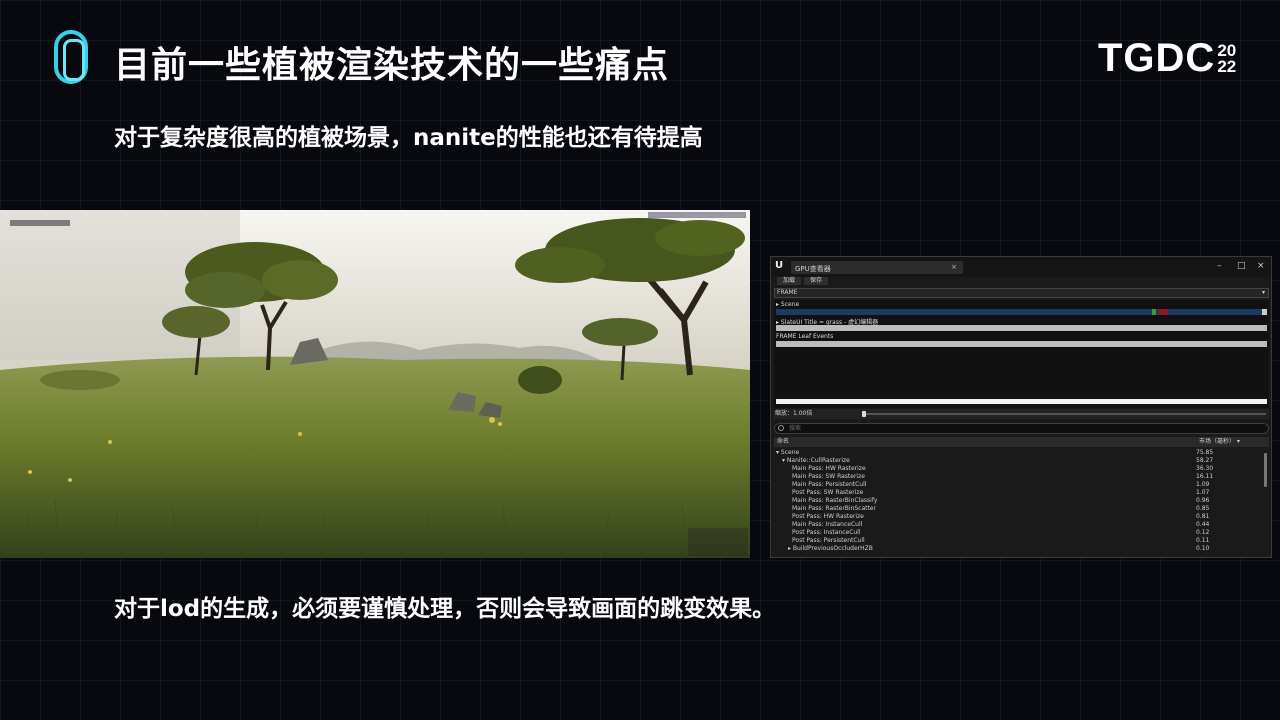 Image resolution: width=1280 pixels, height=720 pixels. I want to click on search-placeholder: 搜索, so click(795, 428).